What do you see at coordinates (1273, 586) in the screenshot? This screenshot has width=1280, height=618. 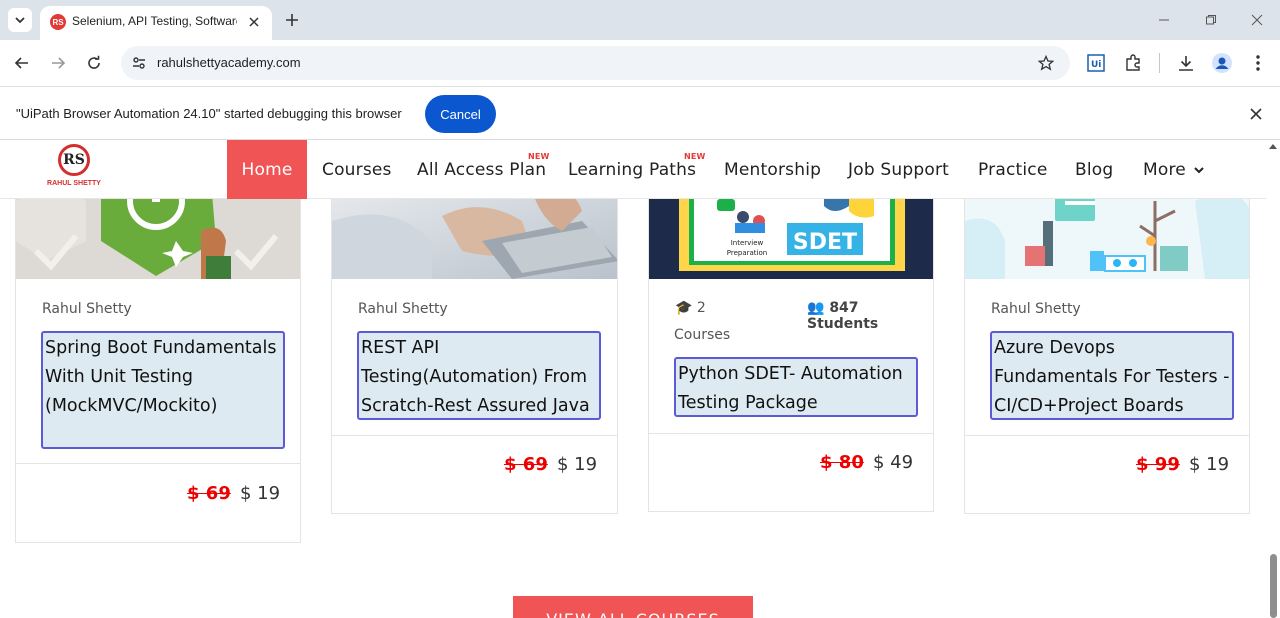 I see `scrollbar-thumb` at bounding box center [1273, 586].